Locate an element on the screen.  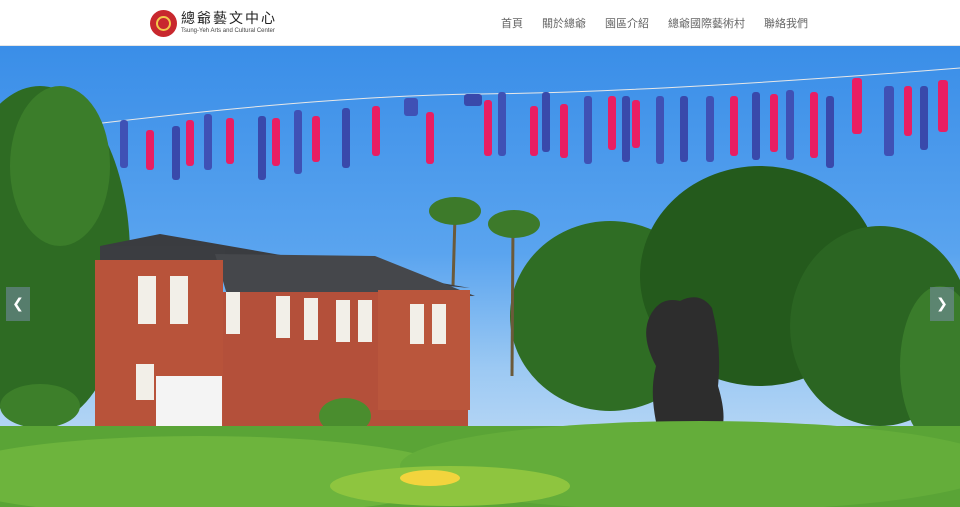
logo-title-en: Tsung-Yeh Arts and Cultural Center is located at coordinates (228, 31).